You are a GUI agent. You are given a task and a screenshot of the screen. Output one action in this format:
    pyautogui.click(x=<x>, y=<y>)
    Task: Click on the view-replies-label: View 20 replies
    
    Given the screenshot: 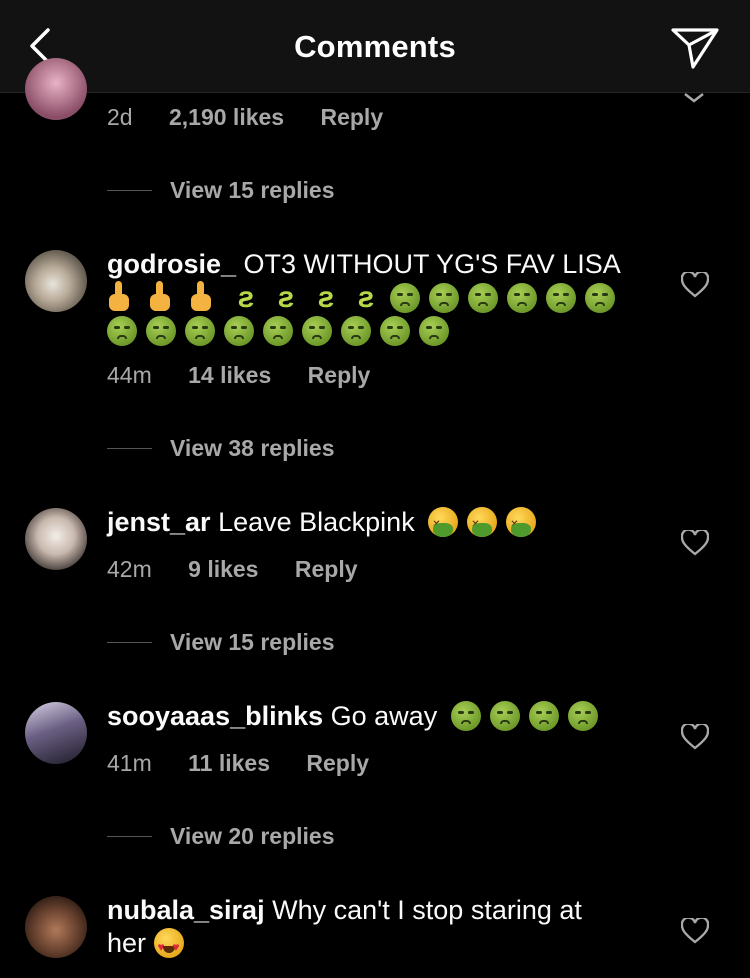 What is the action you would take?
    pyautogui.click(x=252, y=835)
    